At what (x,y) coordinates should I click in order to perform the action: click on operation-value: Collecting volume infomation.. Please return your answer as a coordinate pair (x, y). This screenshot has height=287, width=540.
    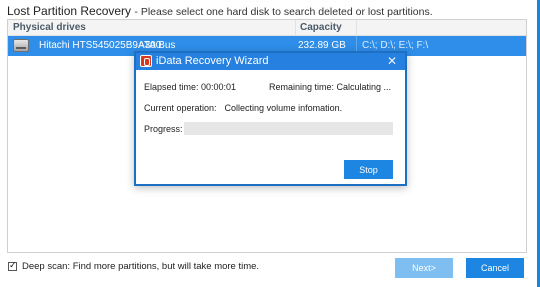
    Looking at the image, I should click on (283, 108).